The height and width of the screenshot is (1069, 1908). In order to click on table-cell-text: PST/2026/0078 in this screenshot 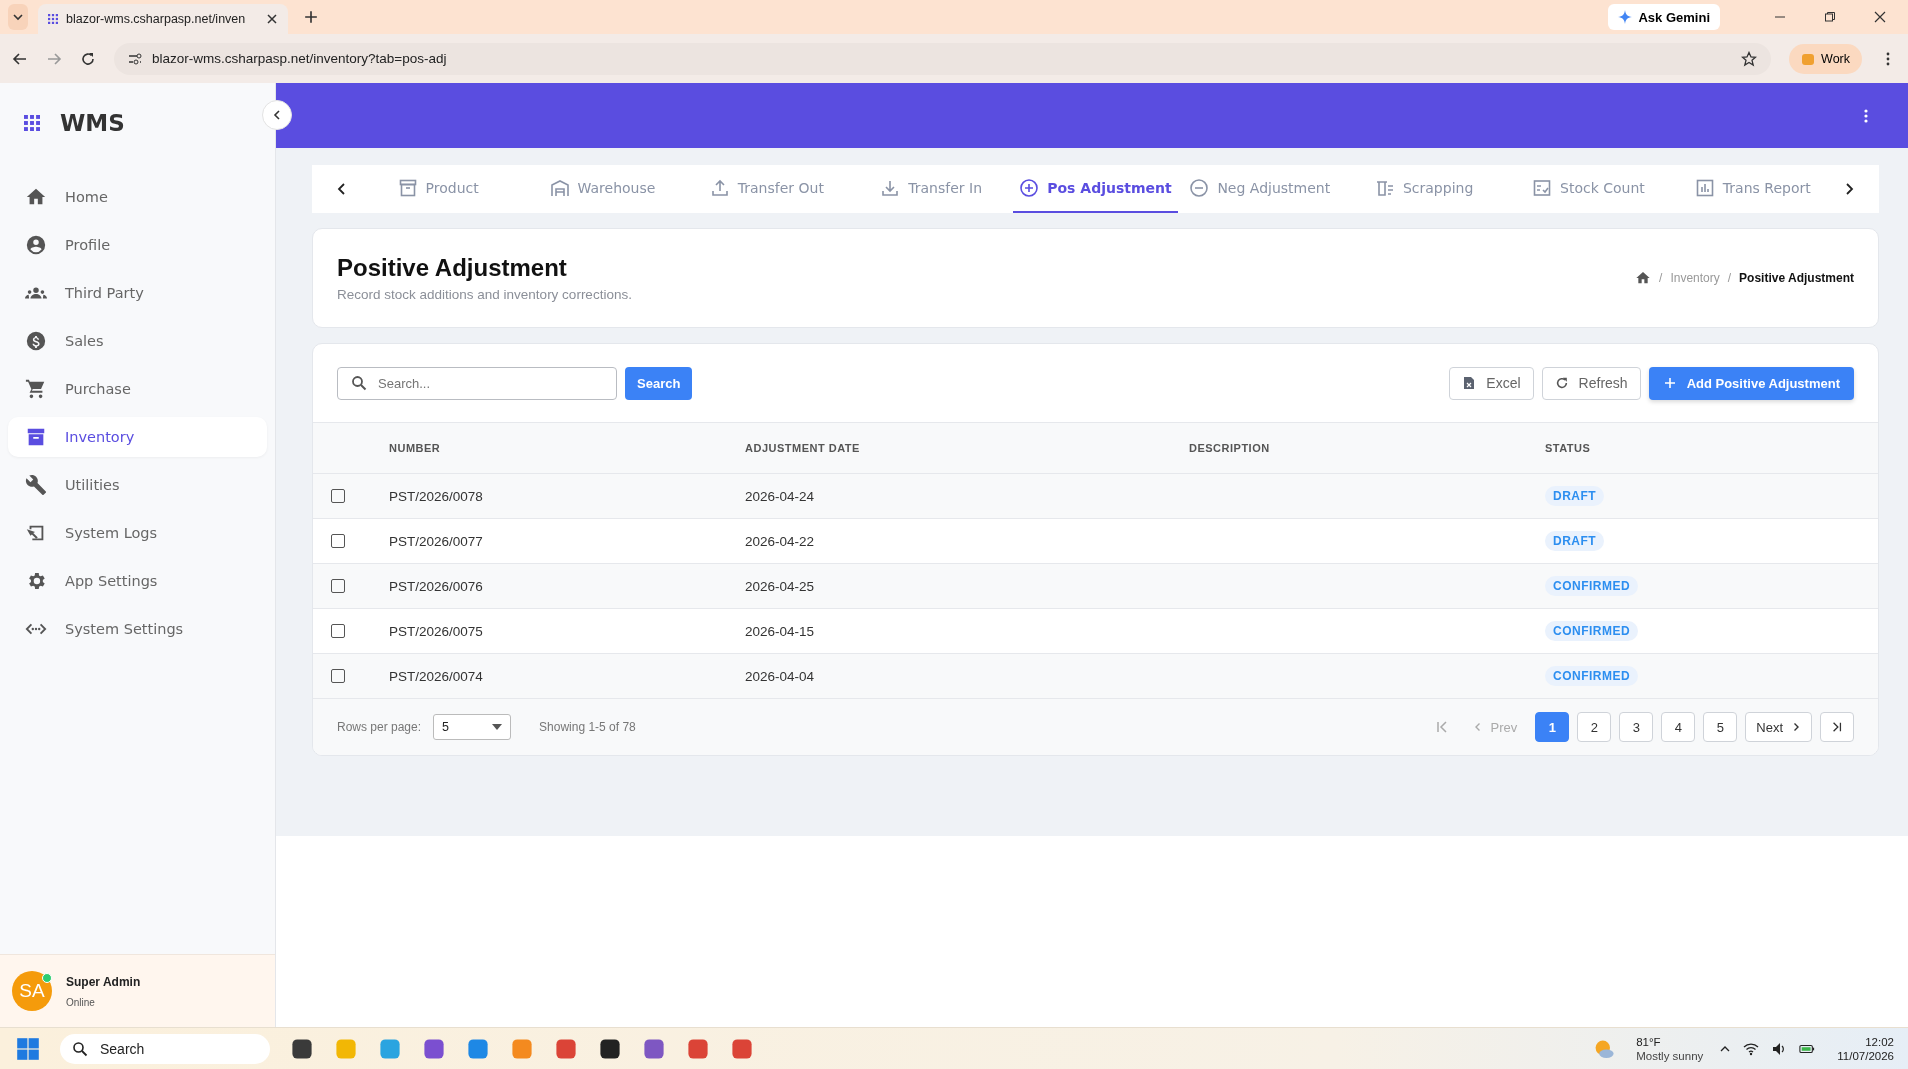, I will do `click(436, 496)`.